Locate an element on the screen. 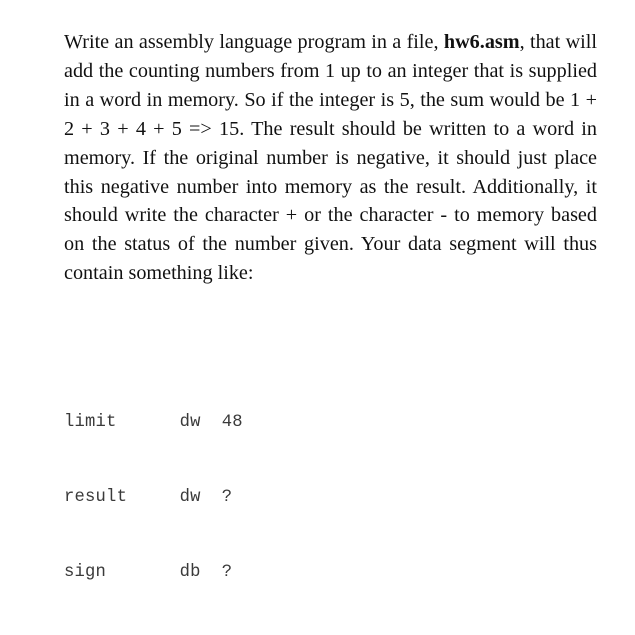 The height and width of the screenshot is (635, 635). code-line: limit dw 48 is located at coordinates (153, 422).